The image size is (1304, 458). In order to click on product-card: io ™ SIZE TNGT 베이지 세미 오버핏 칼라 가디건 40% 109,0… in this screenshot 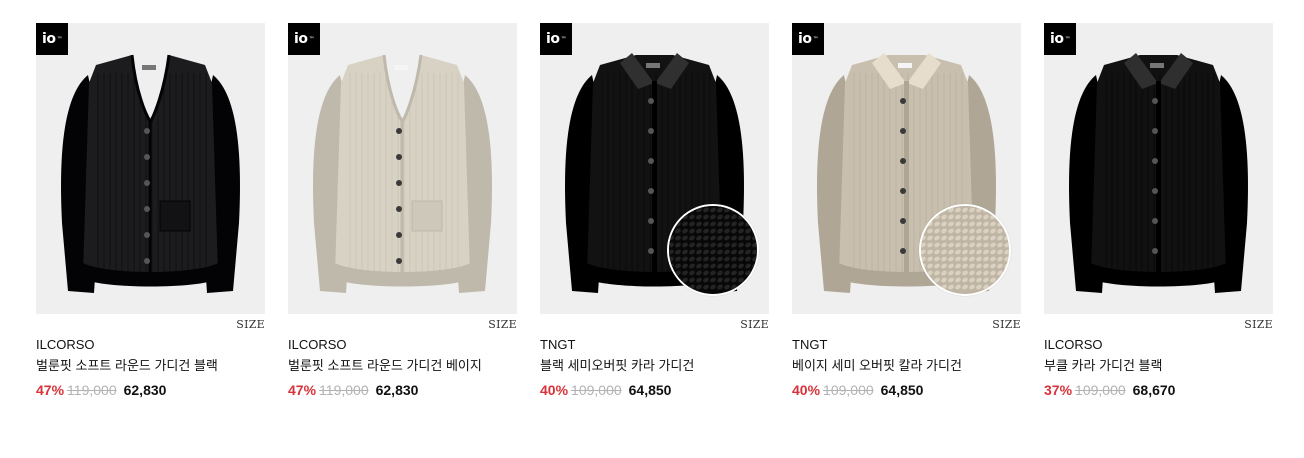, I will do `click(906, 211)`.